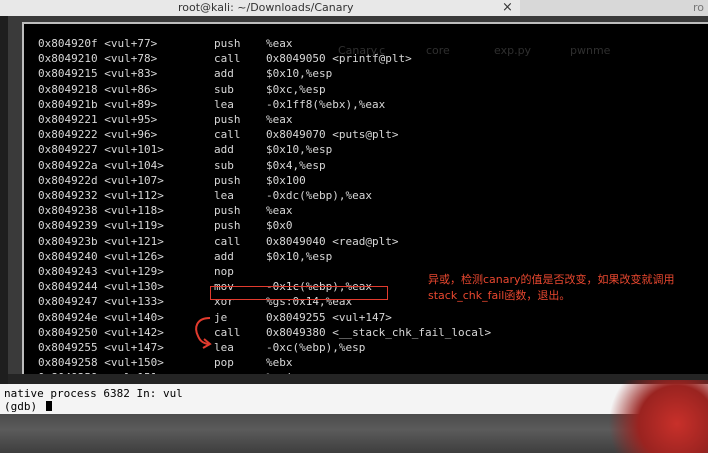 The width and height of the screenshot is (708, 453). I want to click on asm-row: 0x804921b <vul+89> lea -0x1ff8(%ebx),%eax, so click(366, 104).